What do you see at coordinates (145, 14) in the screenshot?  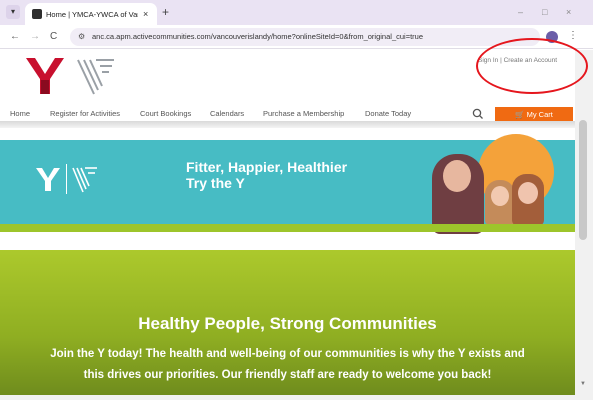 I see `tab-close-icon: ×` at bounding box center [145, 14].